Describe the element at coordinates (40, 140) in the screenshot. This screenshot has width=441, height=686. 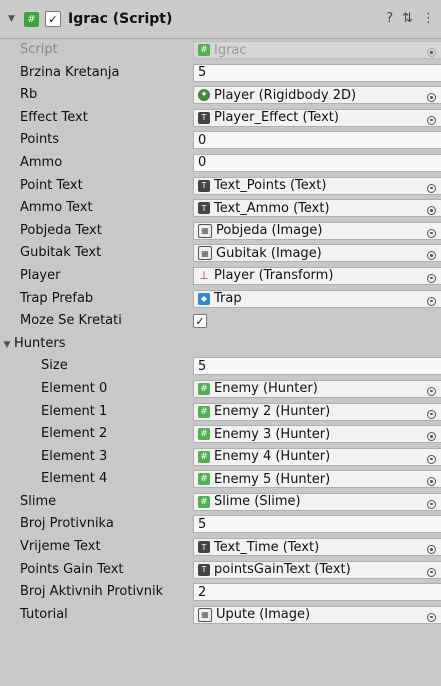
I see `property-label: Points` at that location.